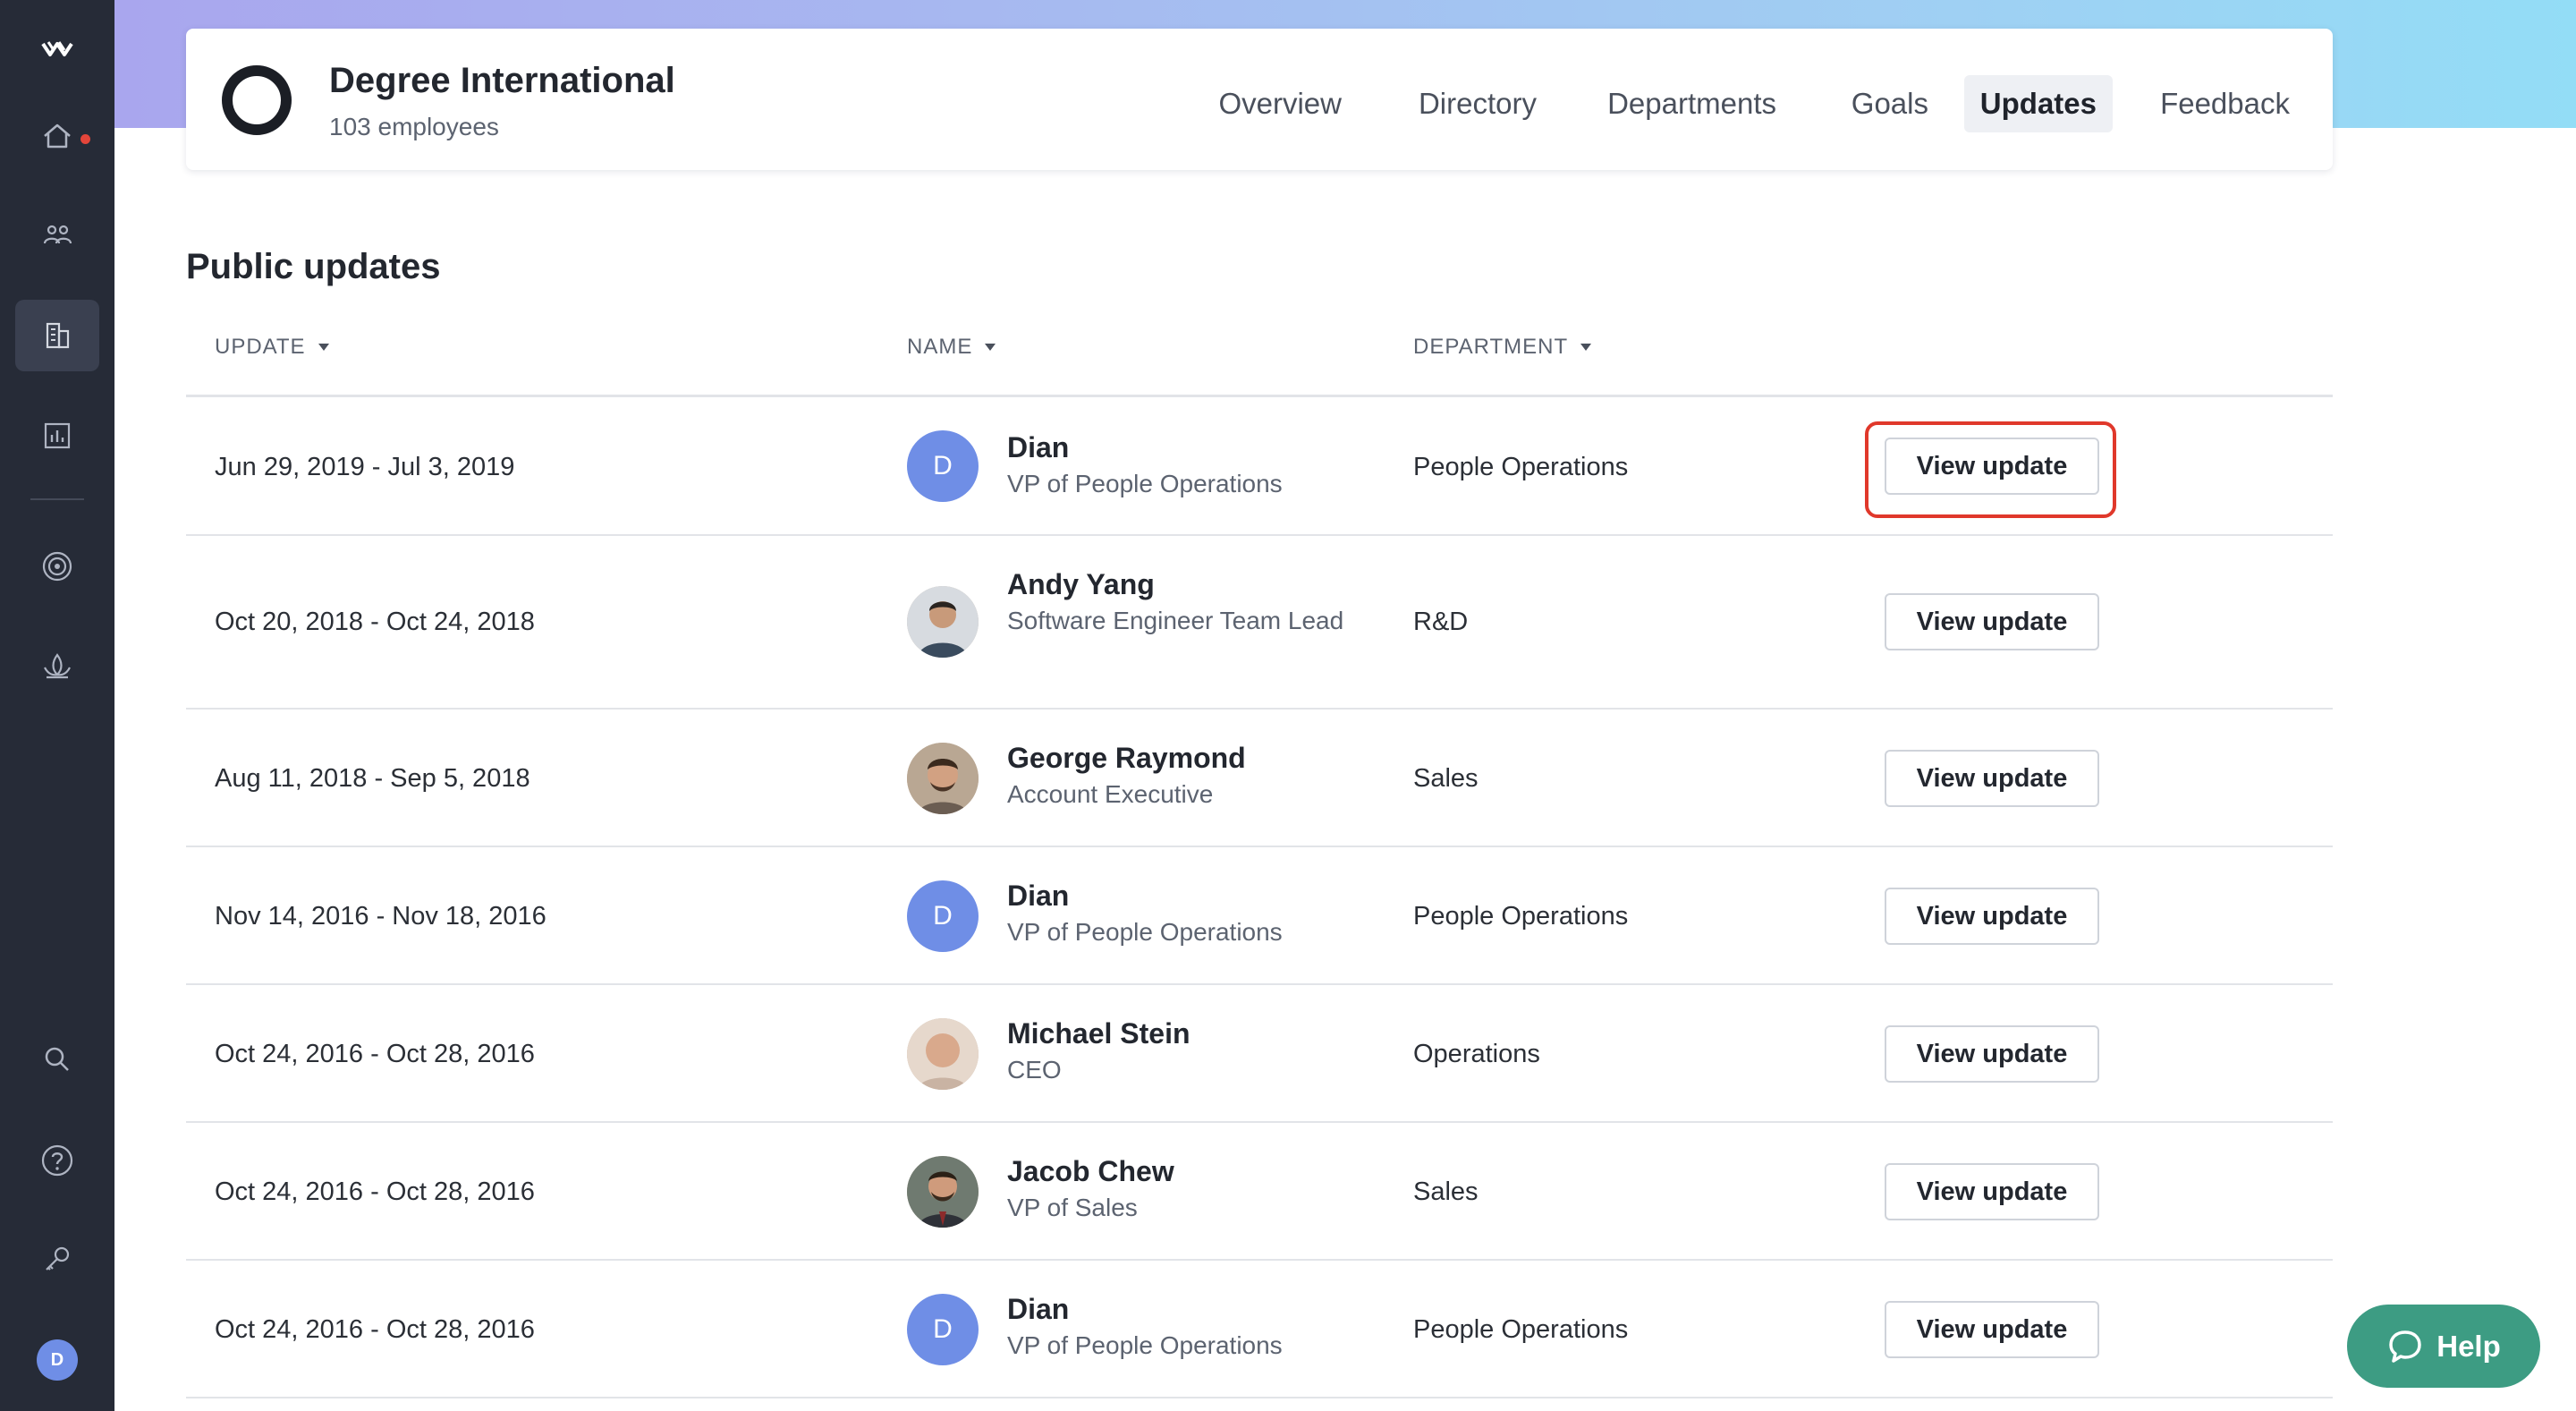 The image size is (2576, 1411). What do you see at coordinates (1477, 103) in the screenshot?
I see `tab-directory: Directory` at bounding box center [1477, 103].